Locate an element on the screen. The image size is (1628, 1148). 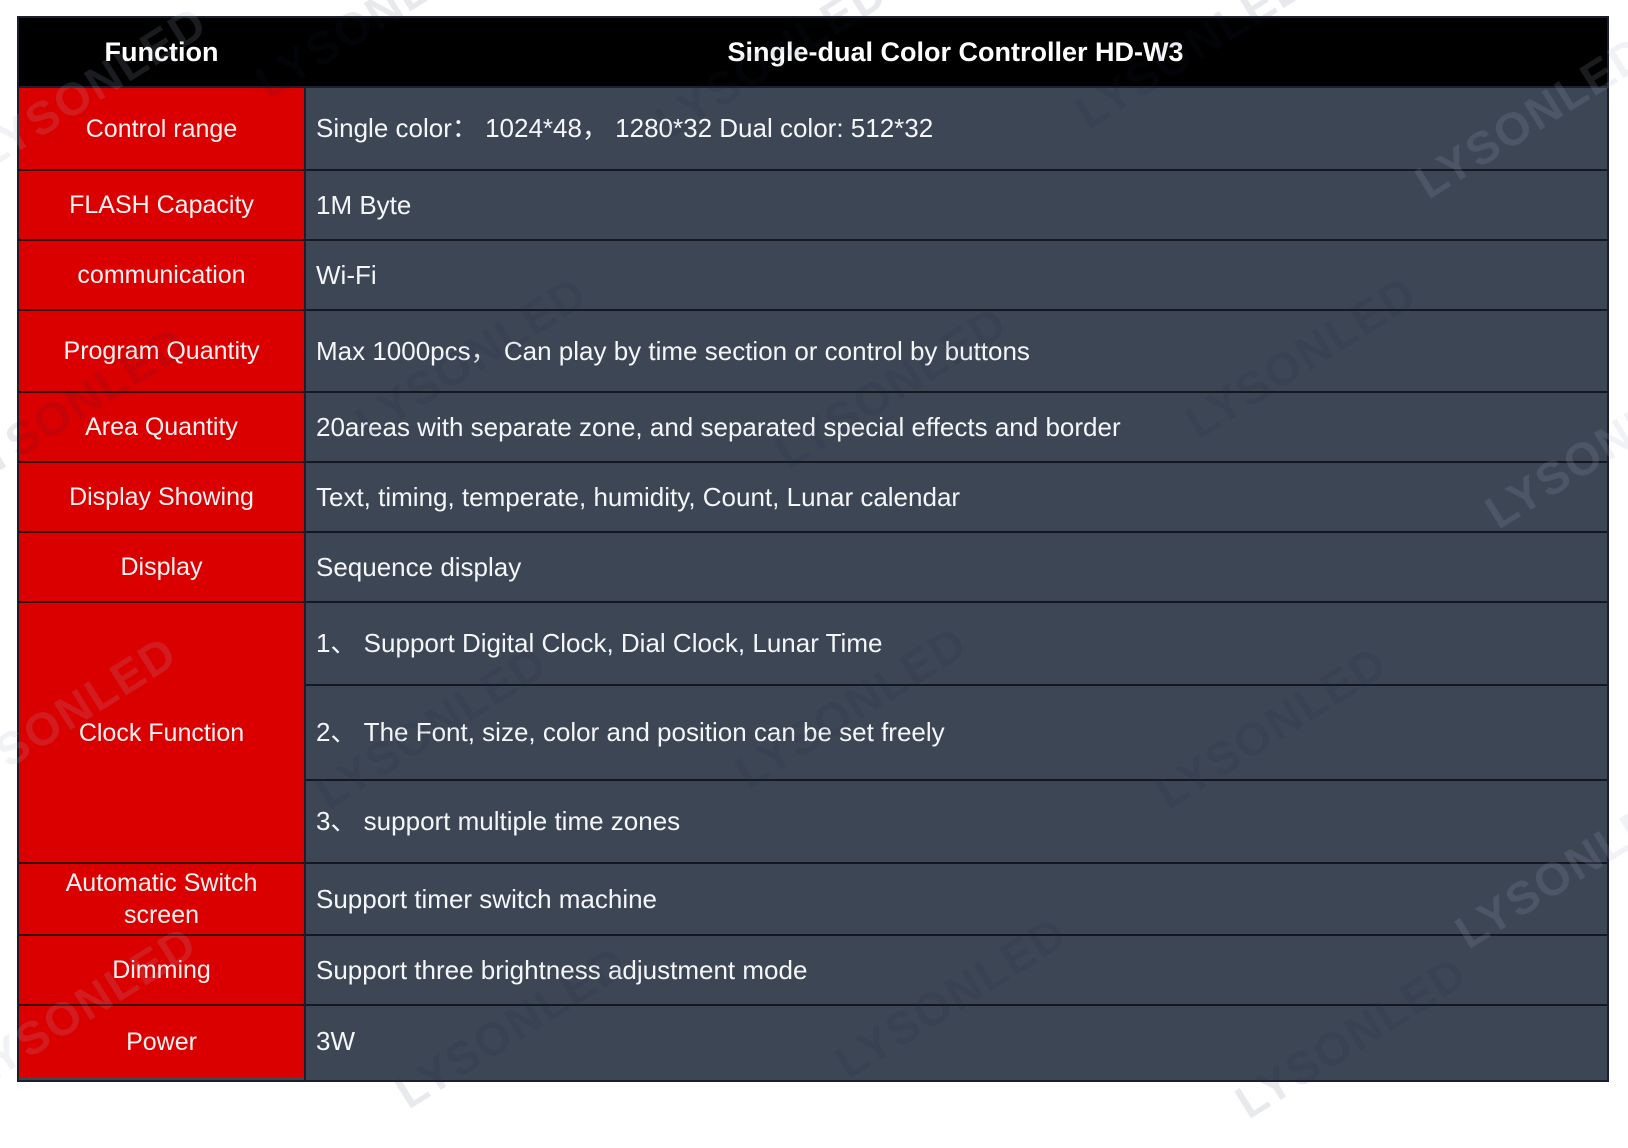
function-cell-power: Power is located at coordinates (161, 1041).